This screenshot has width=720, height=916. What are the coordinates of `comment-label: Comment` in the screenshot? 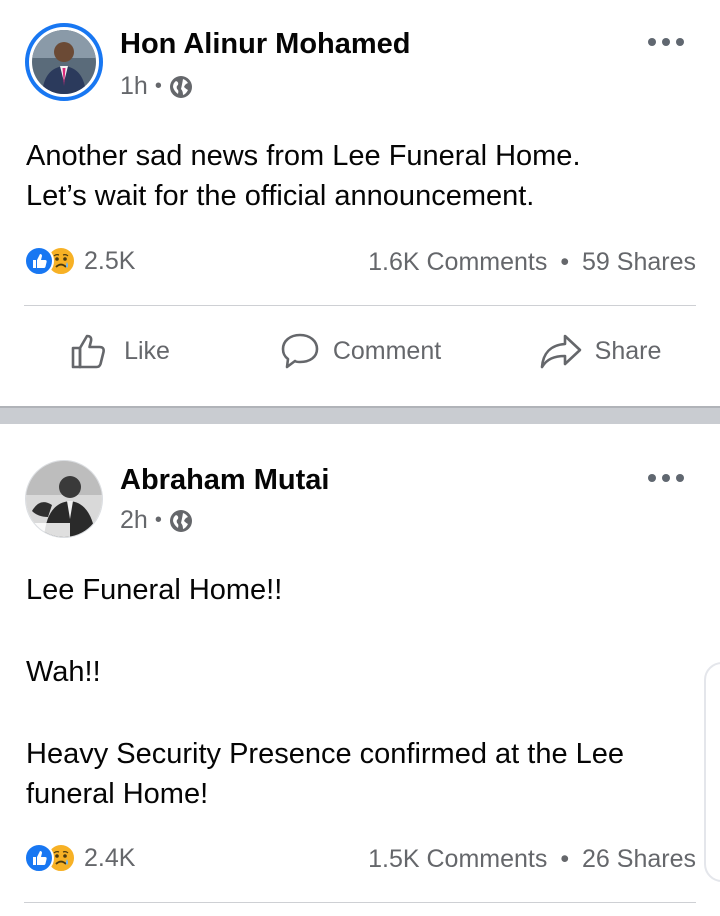 It's located at (387, 350).